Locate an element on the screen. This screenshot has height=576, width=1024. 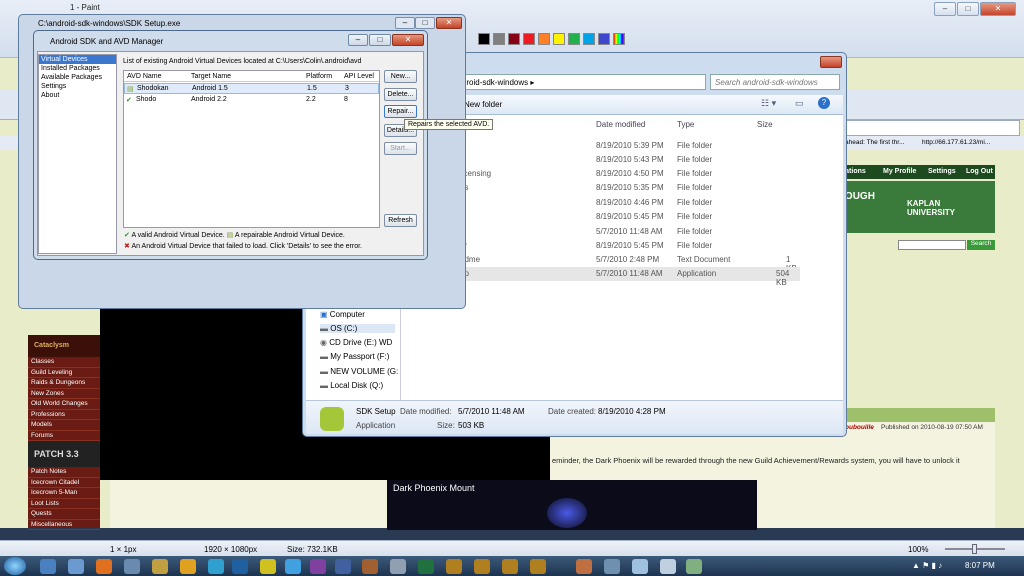
file-row: 8/19/2010 4:46 PM File folder is located at coordinates (630, 203).